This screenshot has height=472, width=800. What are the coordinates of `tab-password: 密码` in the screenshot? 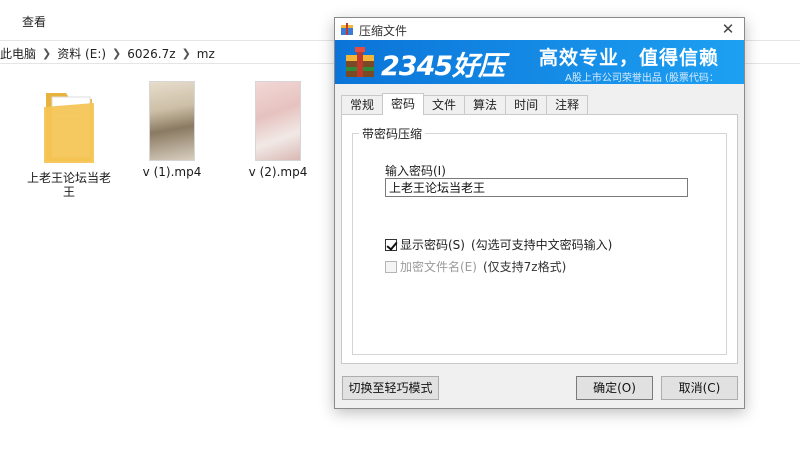 It's located at (403, 104).